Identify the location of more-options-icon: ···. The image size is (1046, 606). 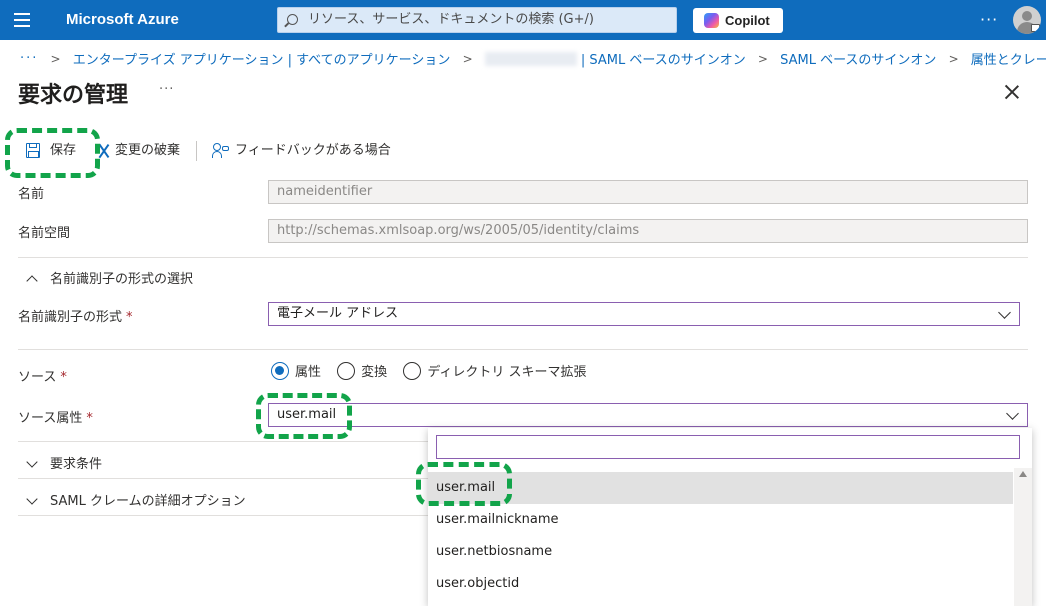
(989, 19).